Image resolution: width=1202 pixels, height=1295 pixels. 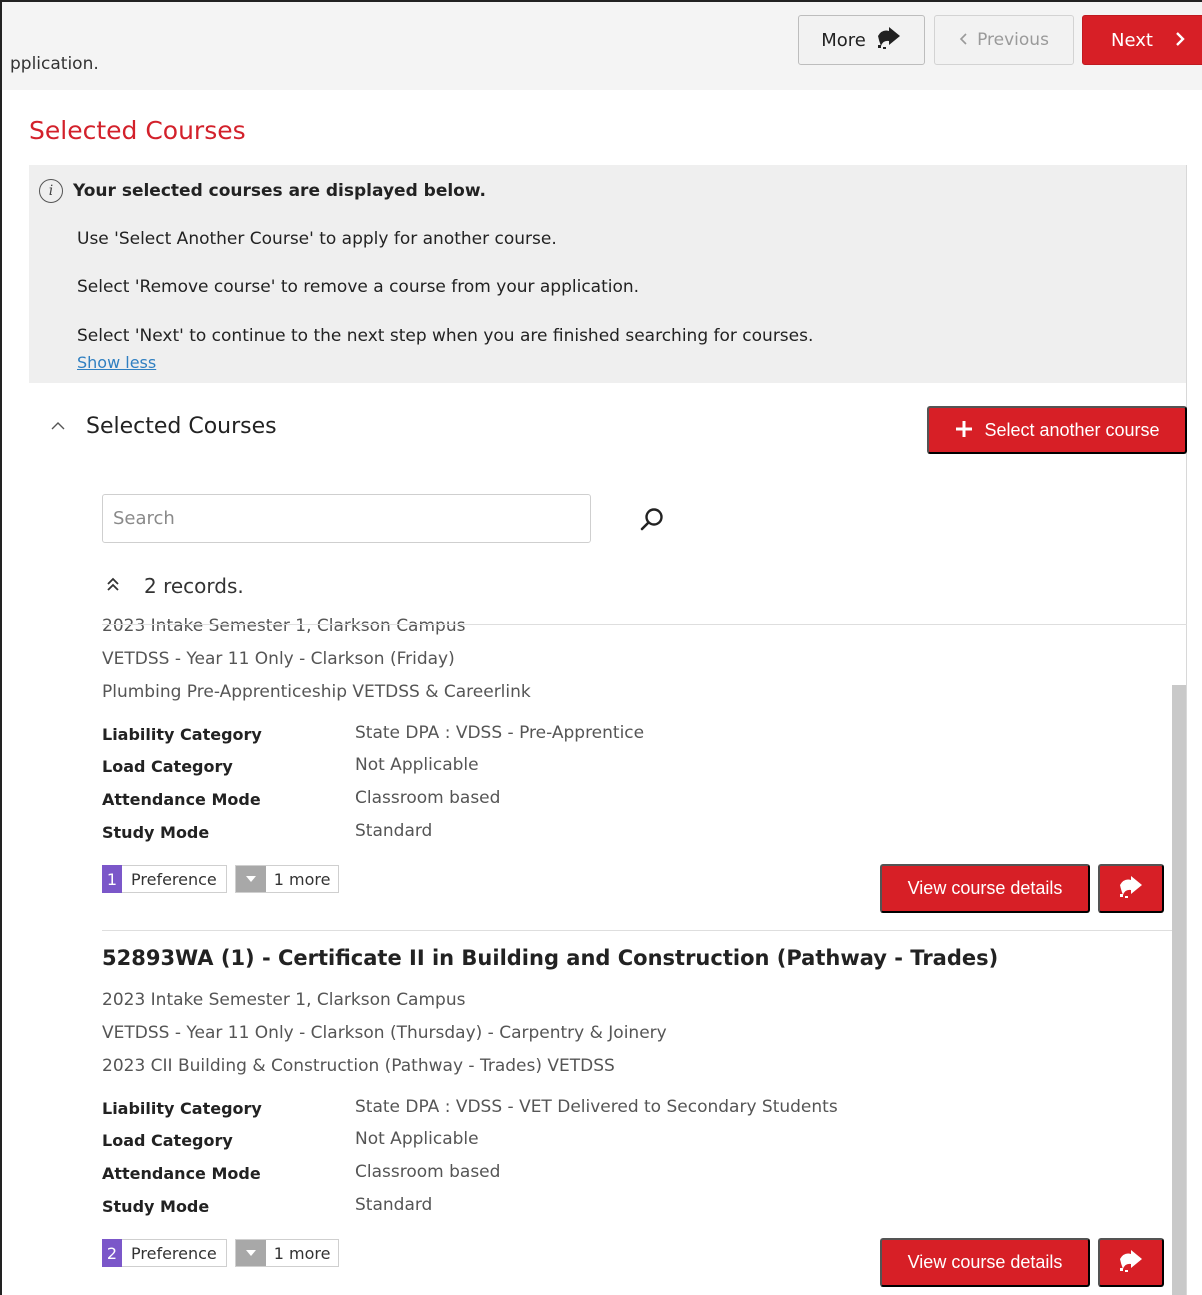 I want to click on wizard-toolbar: pplication. More Previous Next, so click(x=602, y=46).